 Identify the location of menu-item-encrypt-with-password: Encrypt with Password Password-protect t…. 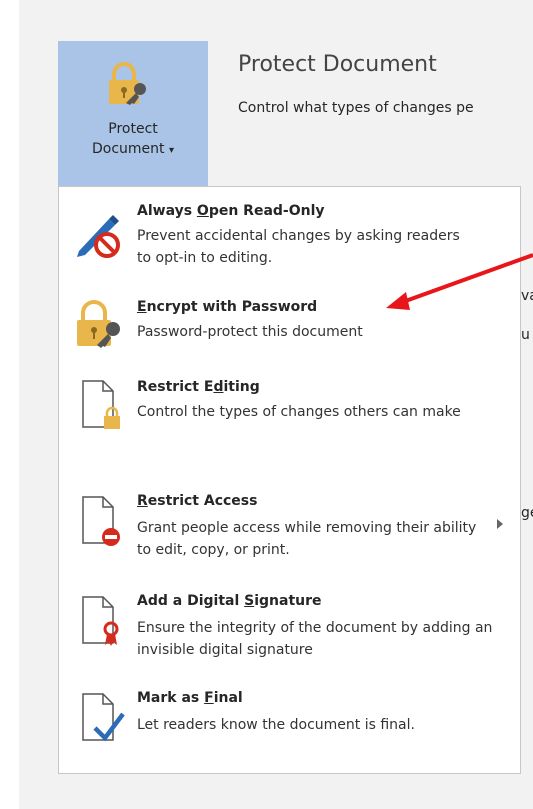
(289, 327).